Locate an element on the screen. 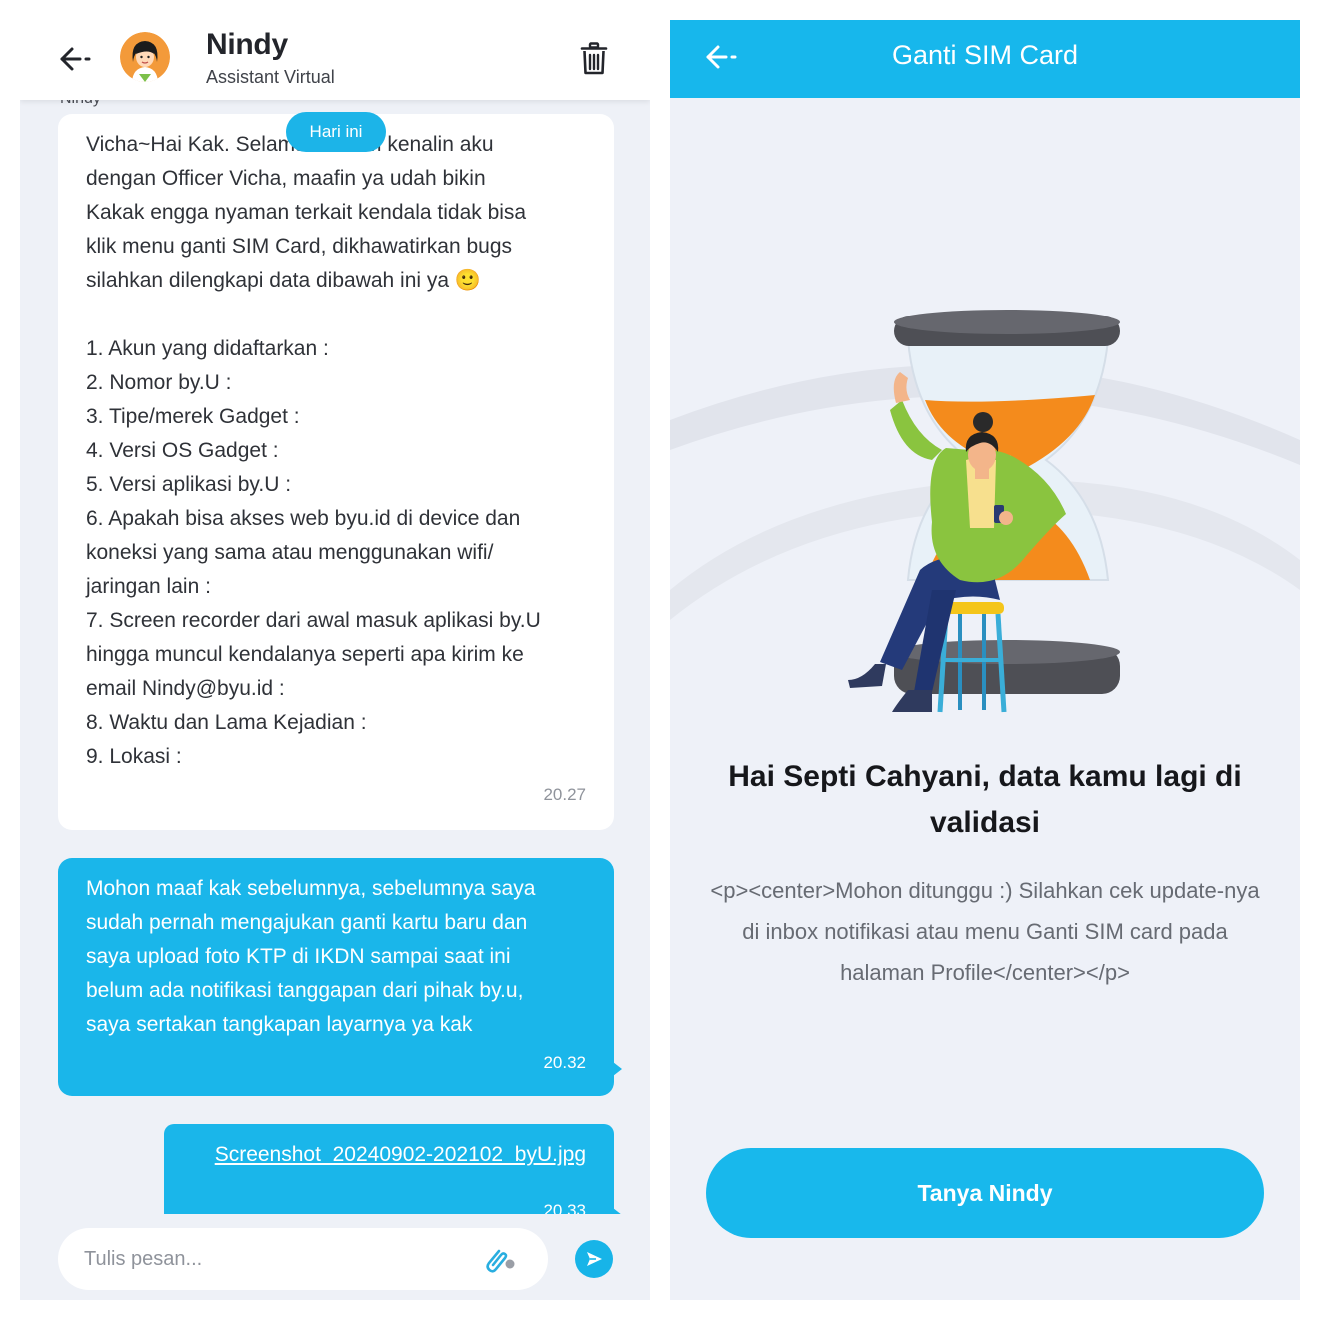 This screenshot has height=1320, width=1320. avatar is located at coordinates (145, 57).